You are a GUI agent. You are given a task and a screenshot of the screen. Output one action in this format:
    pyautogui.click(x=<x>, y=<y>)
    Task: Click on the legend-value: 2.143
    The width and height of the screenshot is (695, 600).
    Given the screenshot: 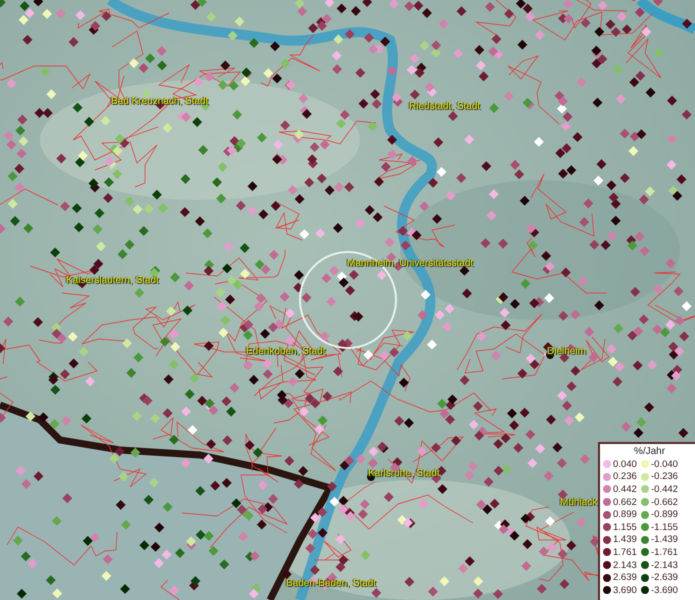 What is the action you would take?
    pyautogui.click(x=625, y=565)
    